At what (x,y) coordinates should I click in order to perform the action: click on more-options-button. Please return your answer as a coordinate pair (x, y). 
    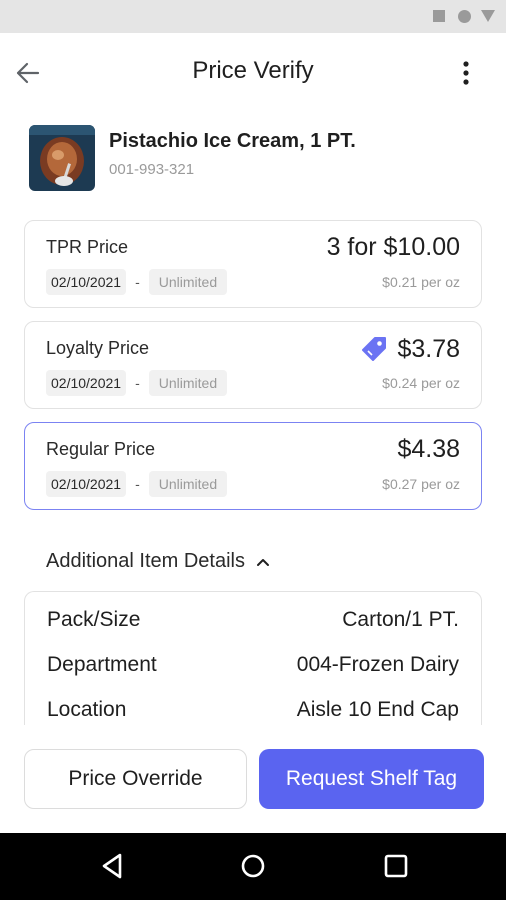
    Looking at the image, I should click on (466, 73).